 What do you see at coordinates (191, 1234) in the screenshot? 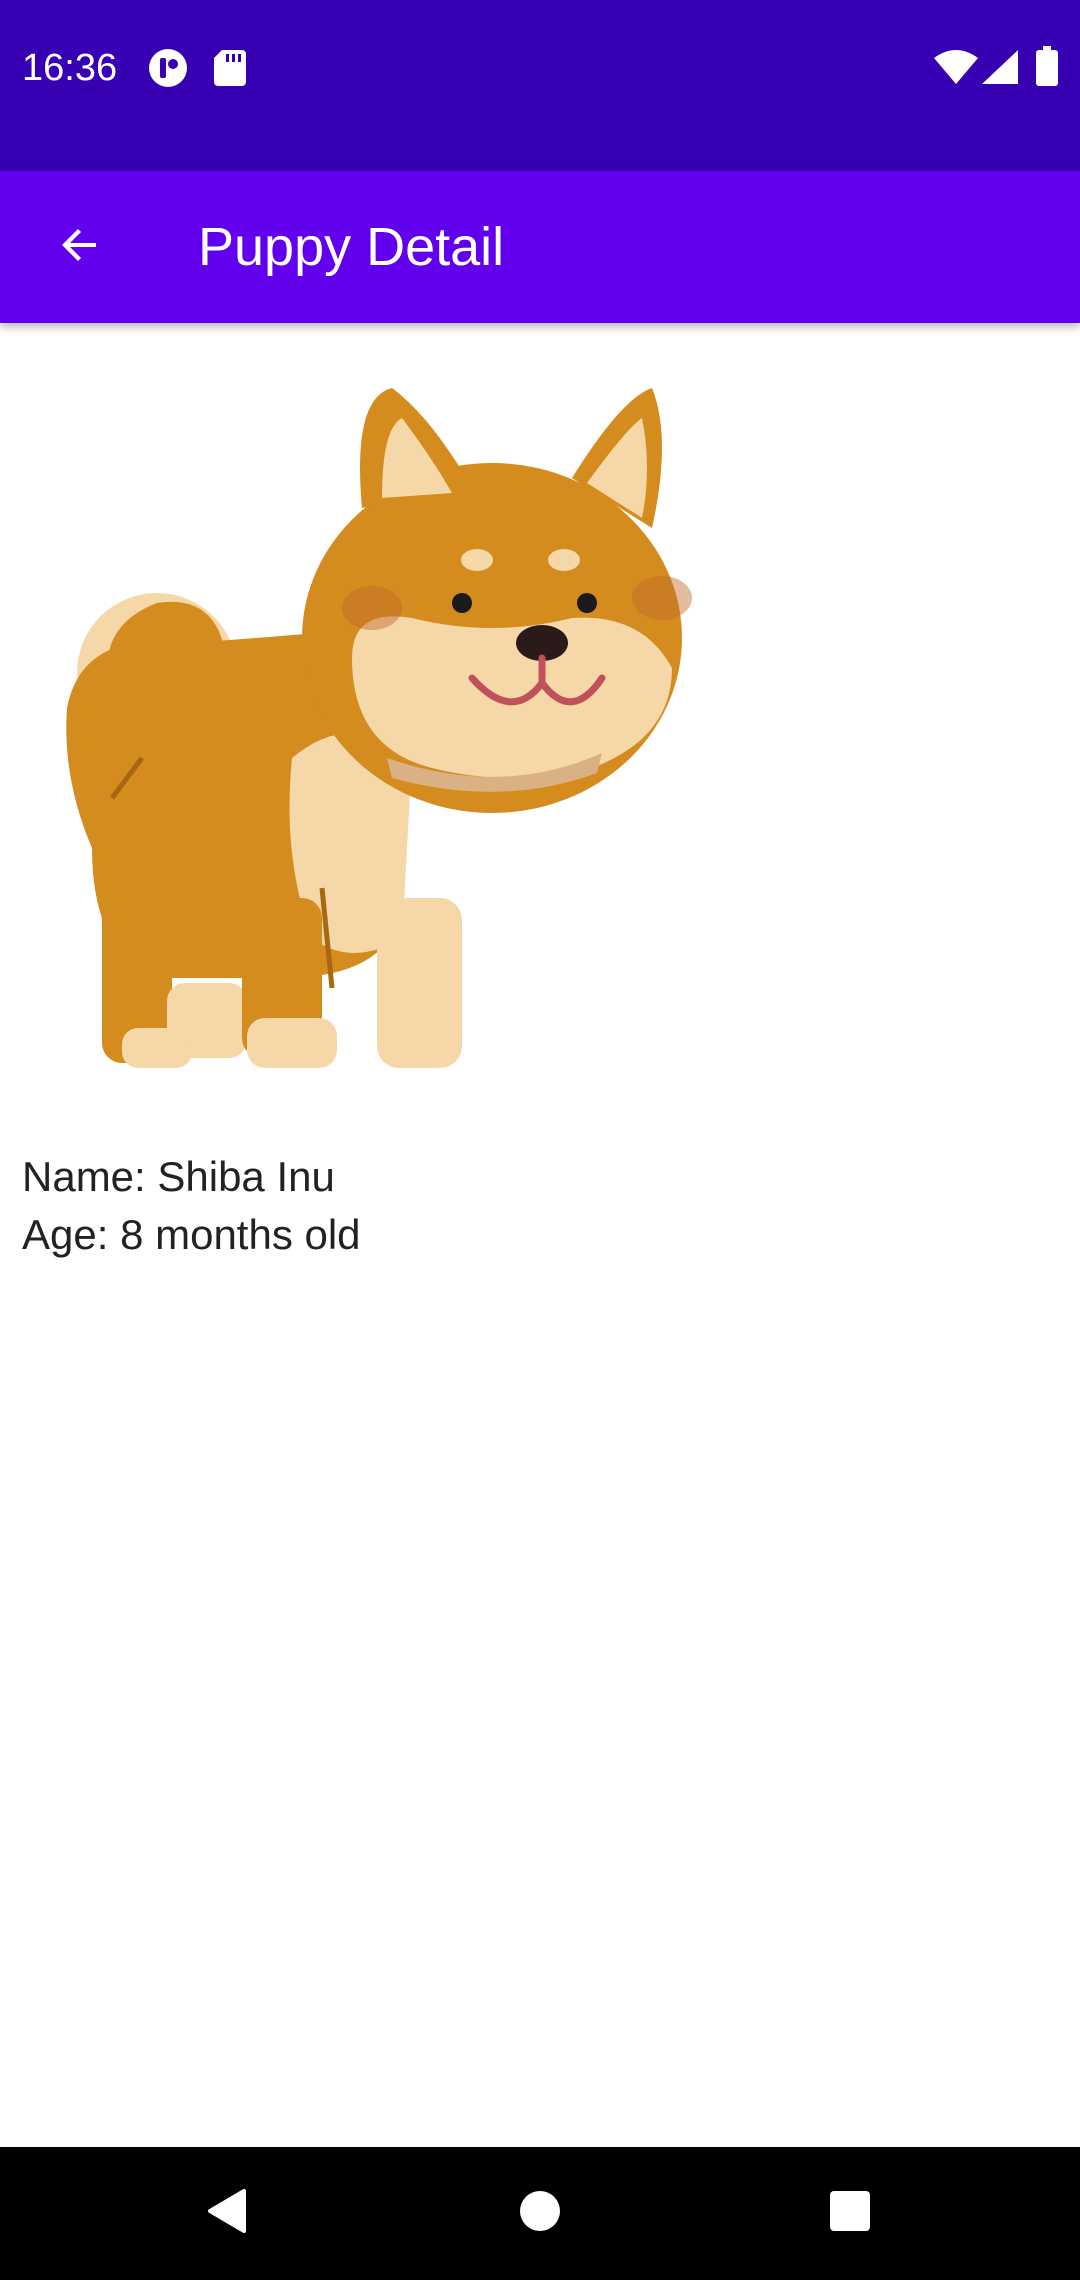
I see `puppy-age: Age: 8 months old` at bounding box center [191, 1234].